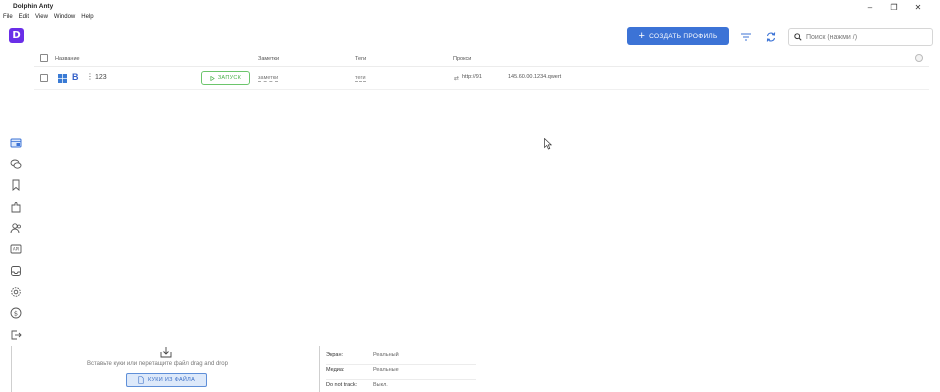 The width and height of the screenshot is (940, 392). I want to click on property-value: Реальный, so click(386, 355).